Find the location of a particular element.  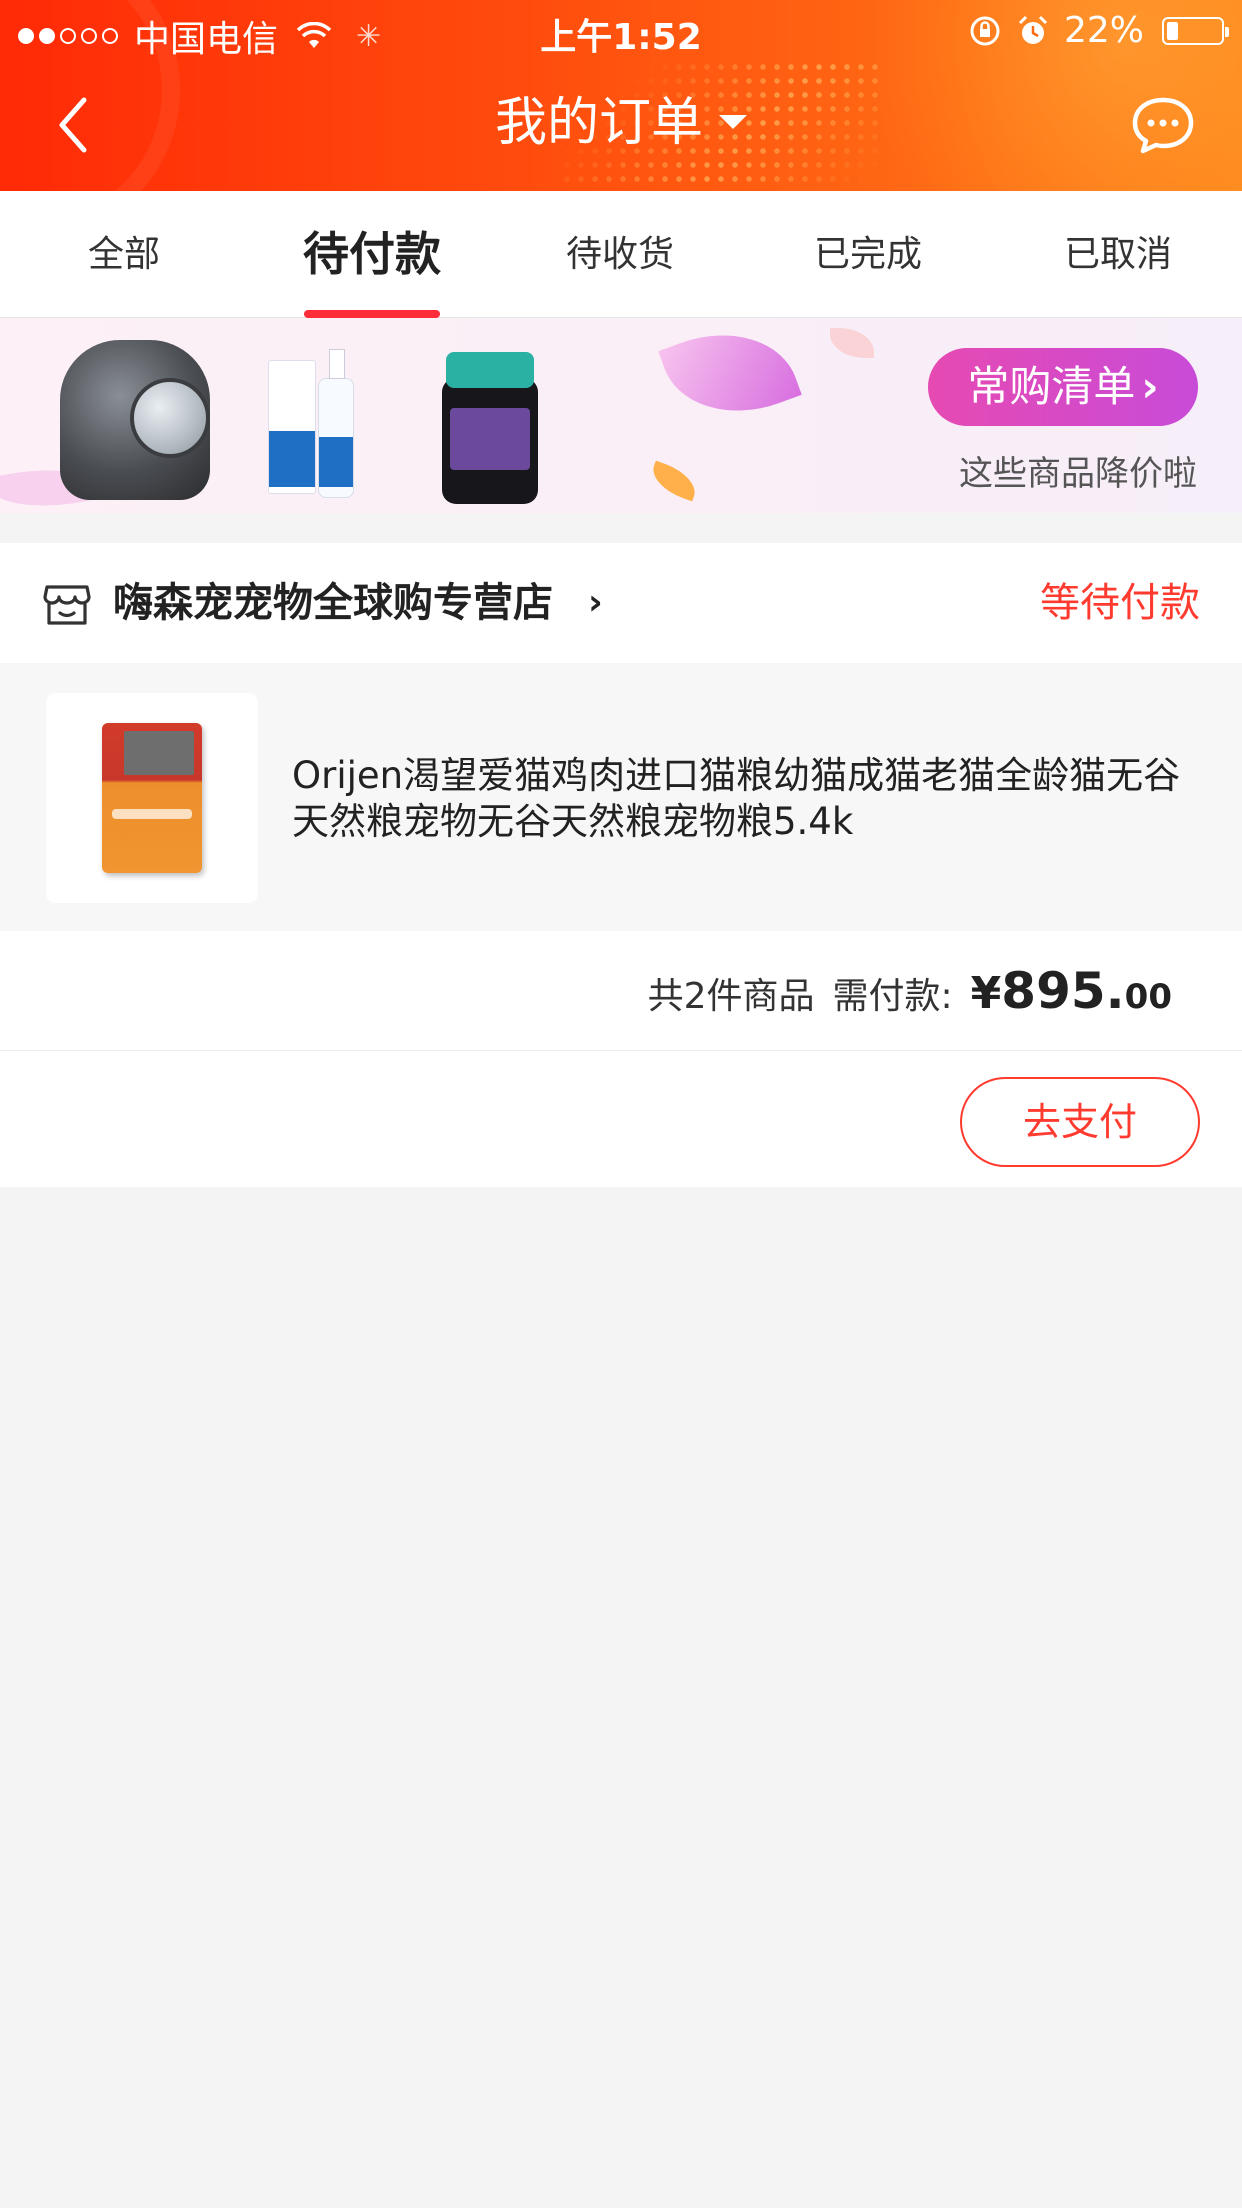

page-title-text: 我的订单 is located at coordinates (598, 123).